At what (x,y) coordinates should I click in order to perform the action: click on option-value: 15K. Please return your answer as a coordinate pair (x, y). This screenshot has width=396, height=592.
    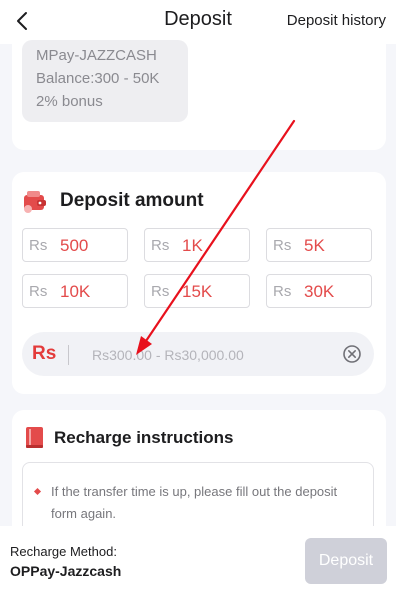
    Looking at the image, I should click on (197, 291).